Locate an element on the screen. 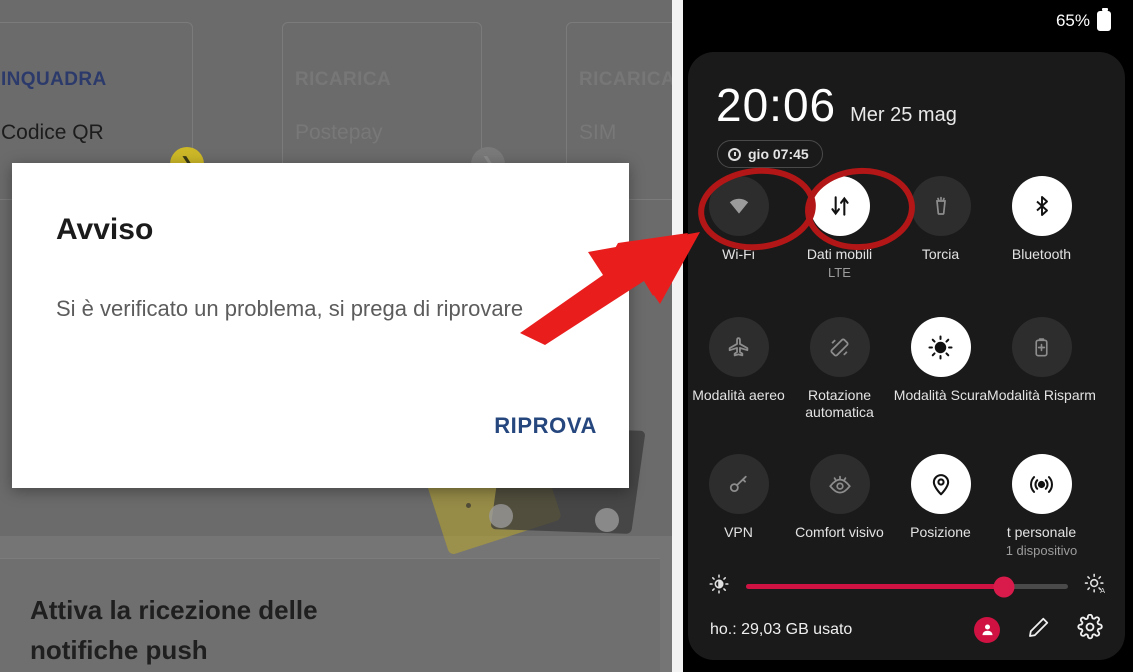  brightness-sun-icon is located at coordinates (940, 347).